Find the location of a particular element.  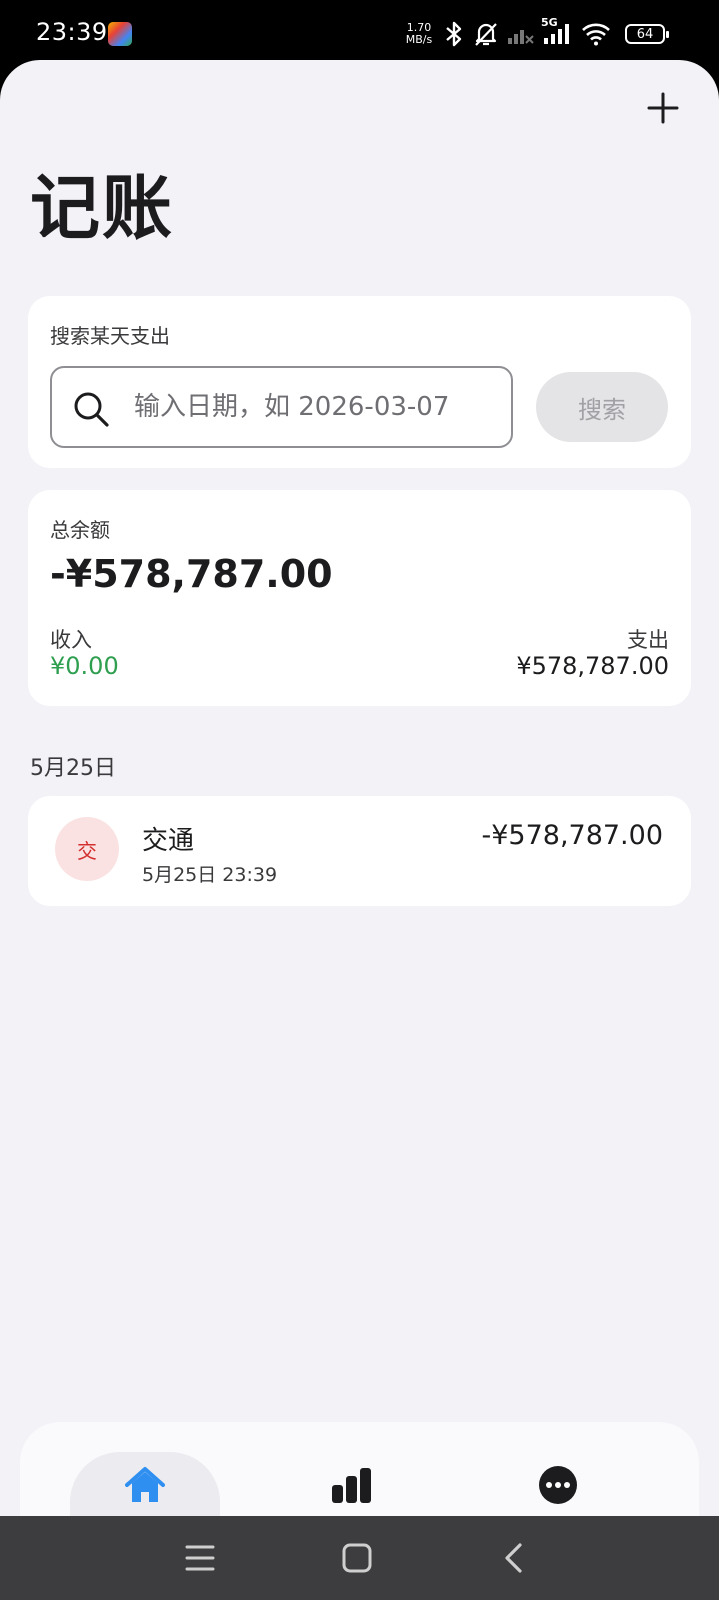

balance-card: 总余额 -¥578,787.00 收入 ¥0.00 支出 ¥578,787.00 is located at coordinates (359, 598).